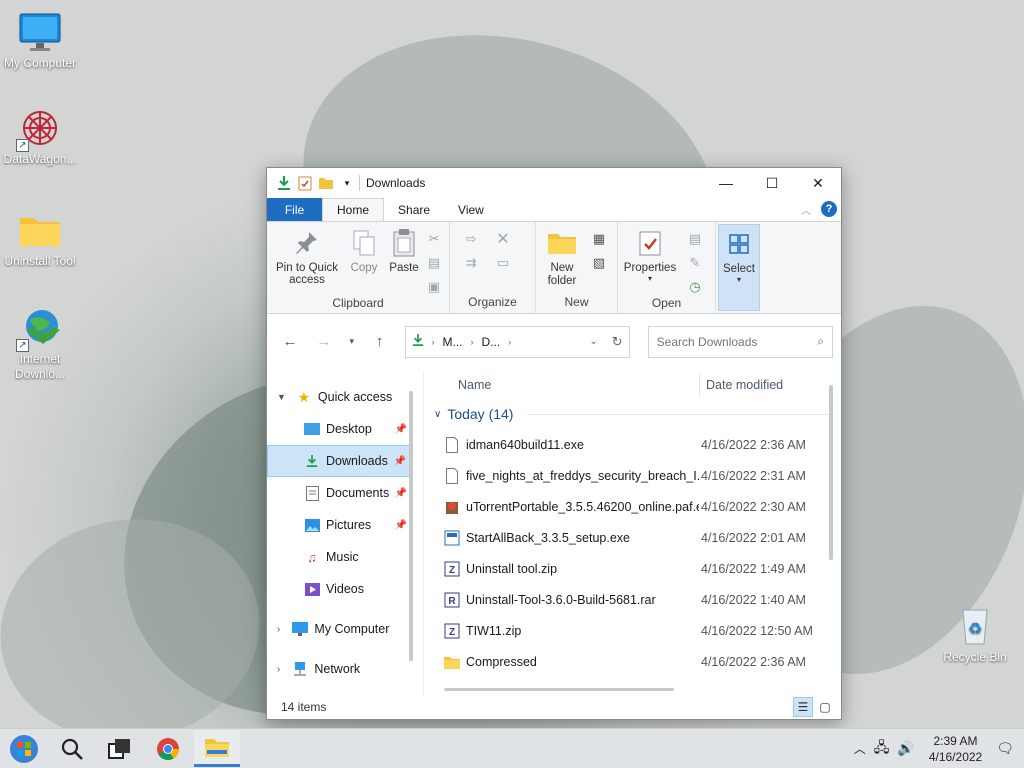 This screenshot has height=768, width=1024. I want to click on paste-shortcut-icon: ▣, so click(434, 287).